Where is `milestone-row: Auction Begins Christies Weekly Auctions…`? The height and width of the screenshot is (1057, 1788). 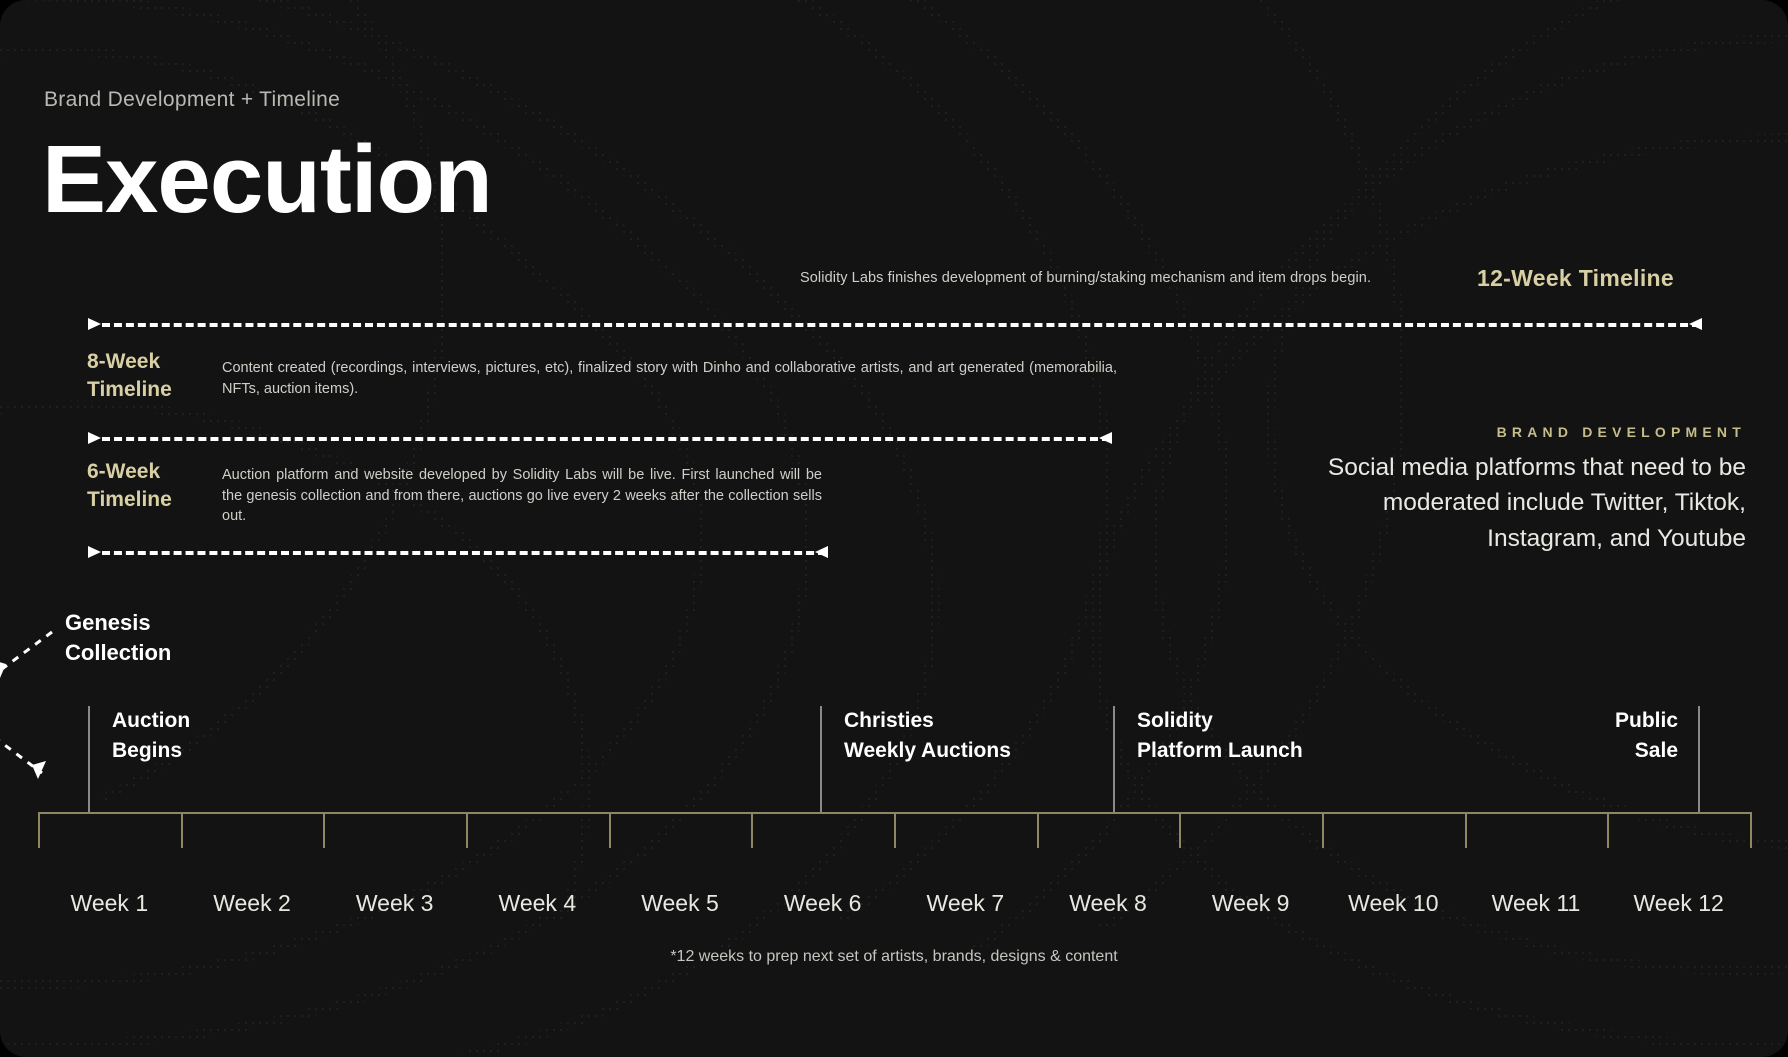
milestone-row: Auction Begins Christies Weekly Auctions… is located at coordinates (894, 759).